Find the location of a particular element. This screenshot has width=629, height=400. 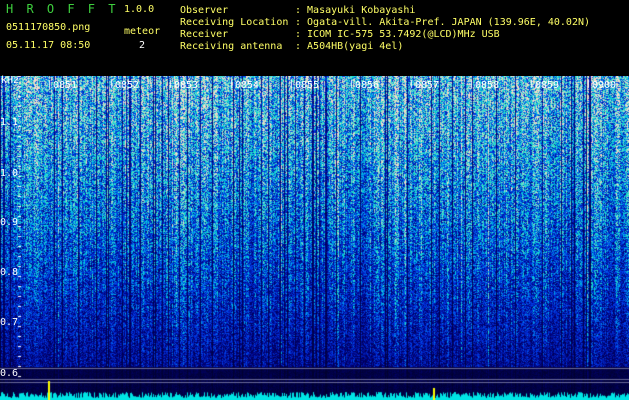

freq-tick-label: 0.7 is located at coordinates (9, 322).